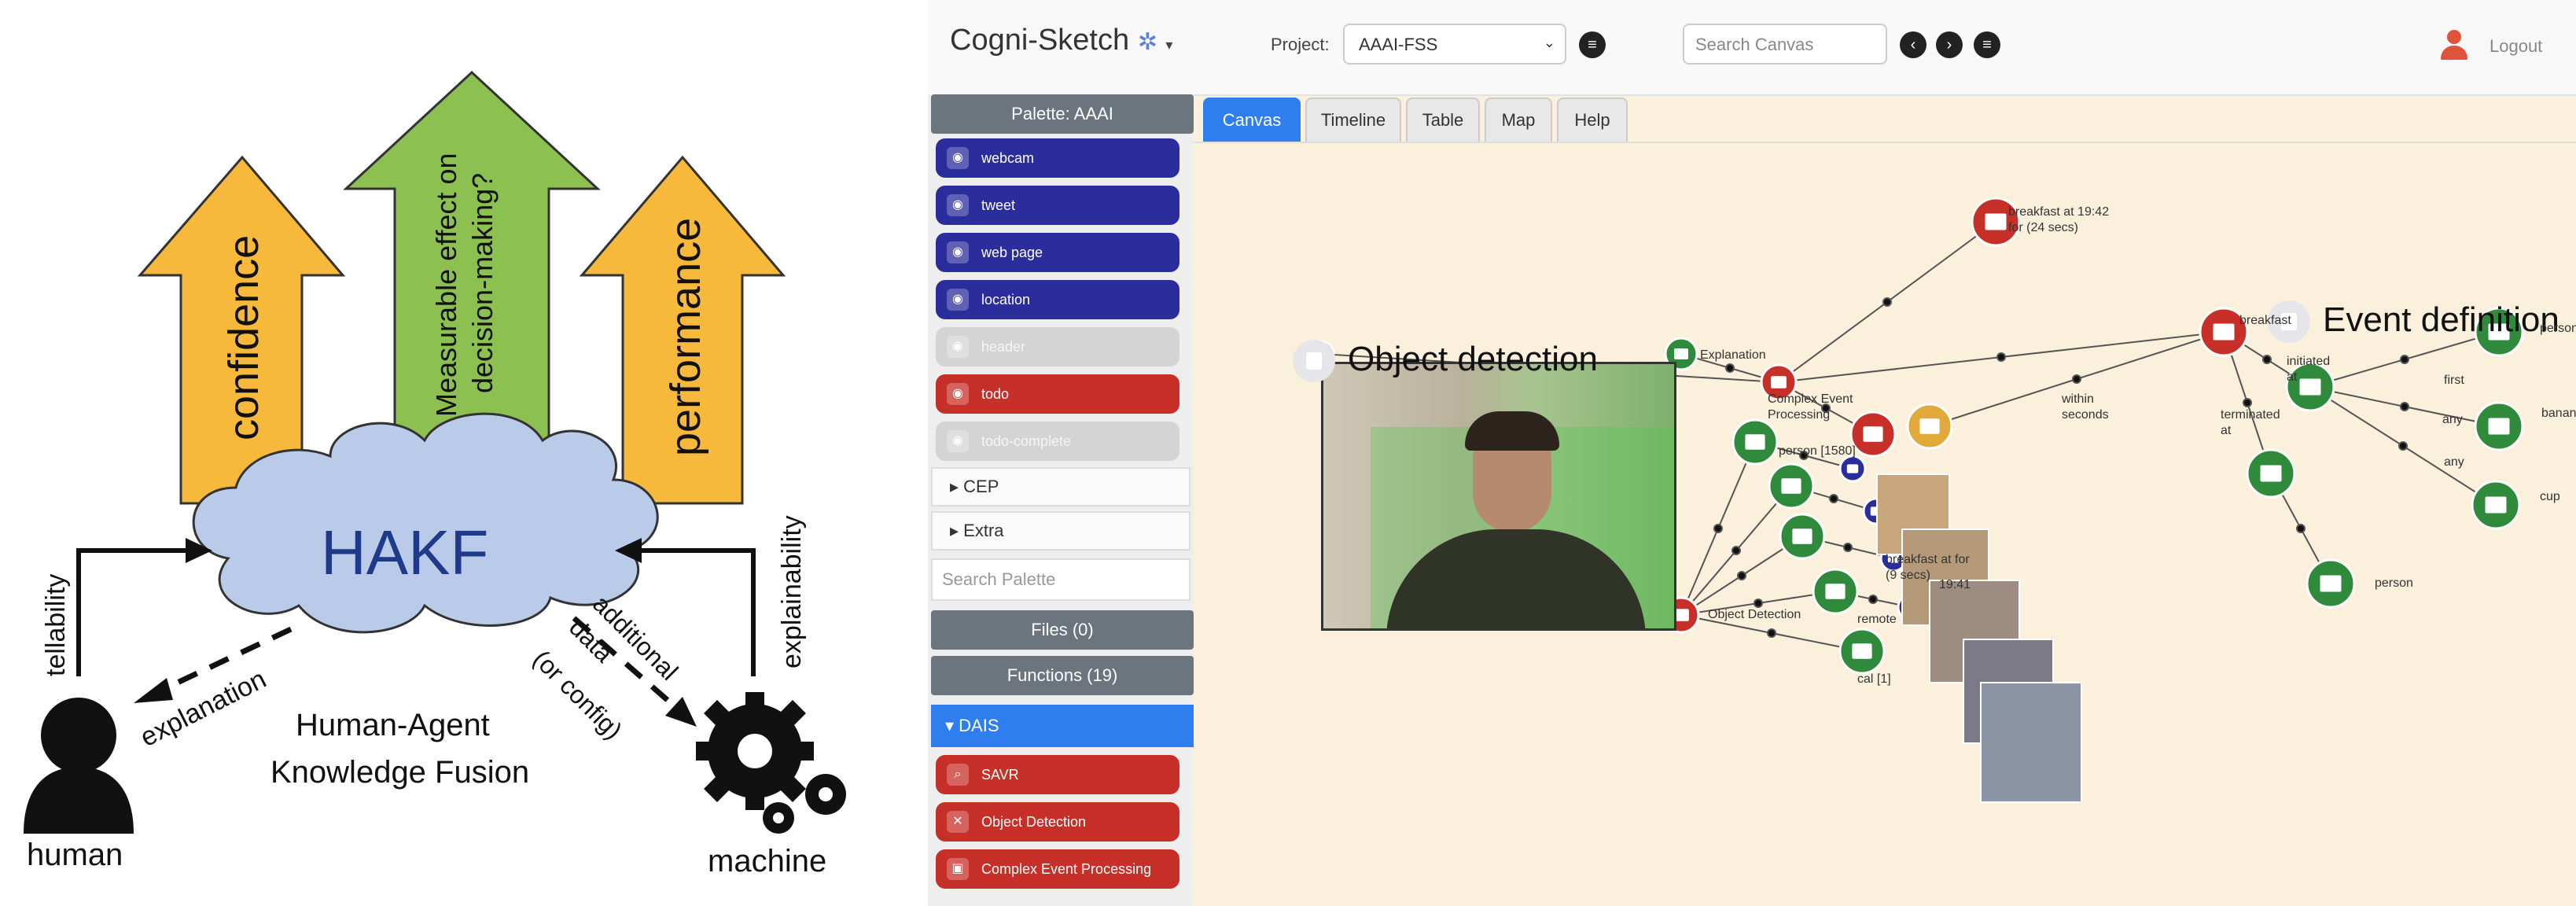 This screenshot has width=2576, height=906. I want to click on section-extra: ▸ Extra, so click(1060, 531).